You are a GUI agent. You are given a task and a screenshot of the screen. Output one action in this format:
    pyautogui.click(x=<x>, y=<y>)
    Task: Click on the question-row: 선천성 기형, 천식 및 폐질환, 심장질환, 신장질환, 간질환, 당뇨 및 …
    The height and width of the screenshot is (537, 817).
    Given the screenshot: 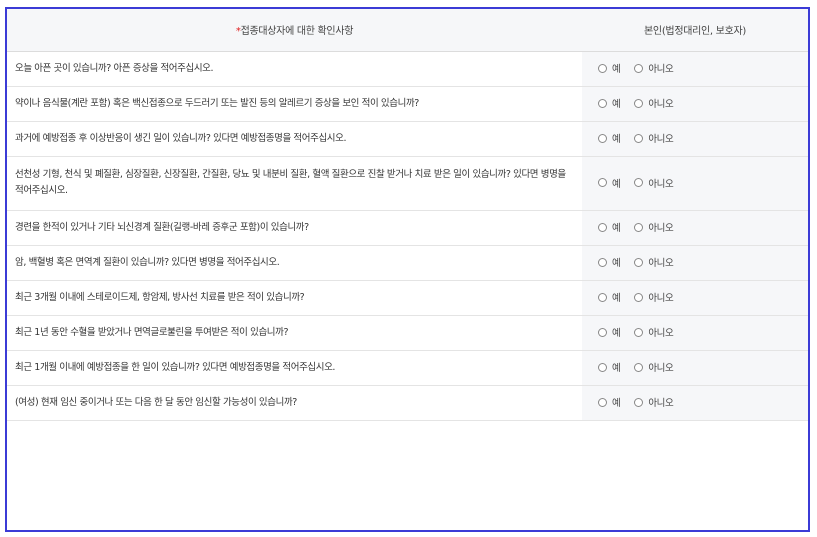 What is the action you would take?
    pyautogui.click(x=407, y=183)
    